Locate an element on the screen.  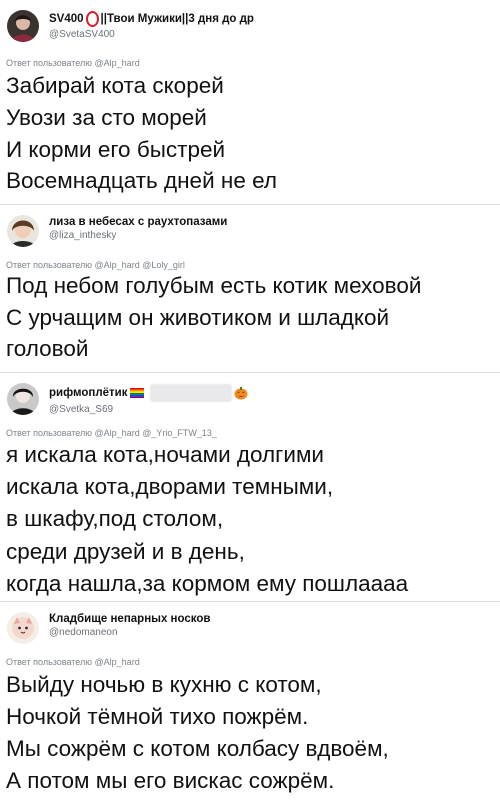
text-line: Увози за сто морей is located at coordinates (106, 117).